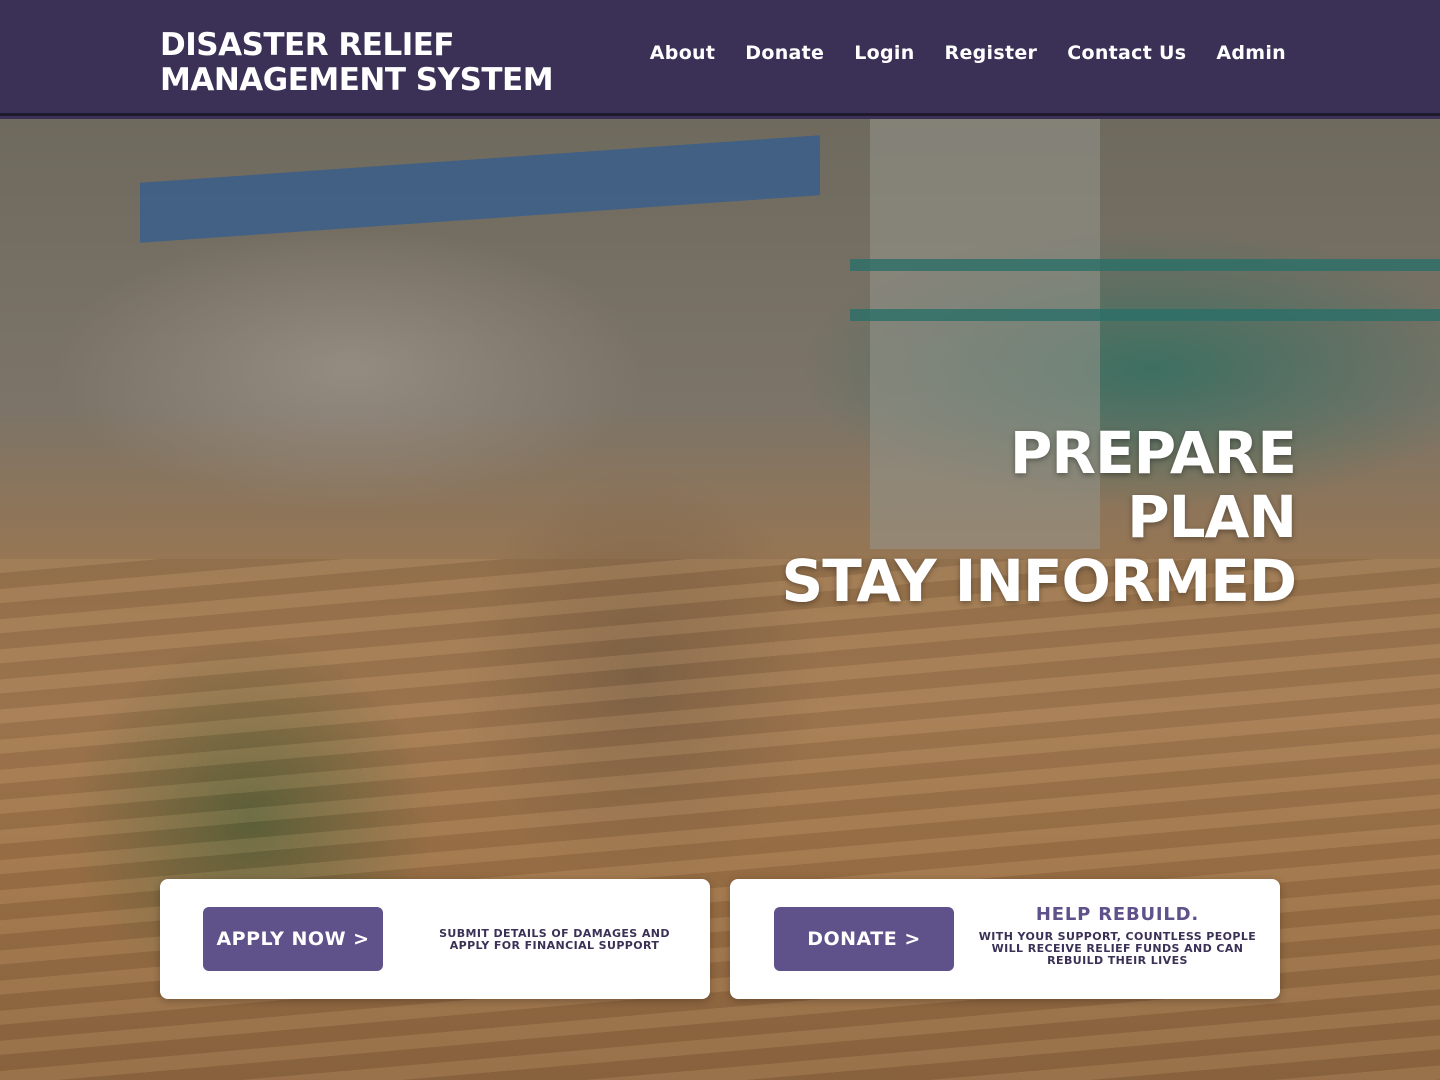 The height and width of the screenshot is (1080, 1440). I want to click on nav-login: Login, so click(884, 53).